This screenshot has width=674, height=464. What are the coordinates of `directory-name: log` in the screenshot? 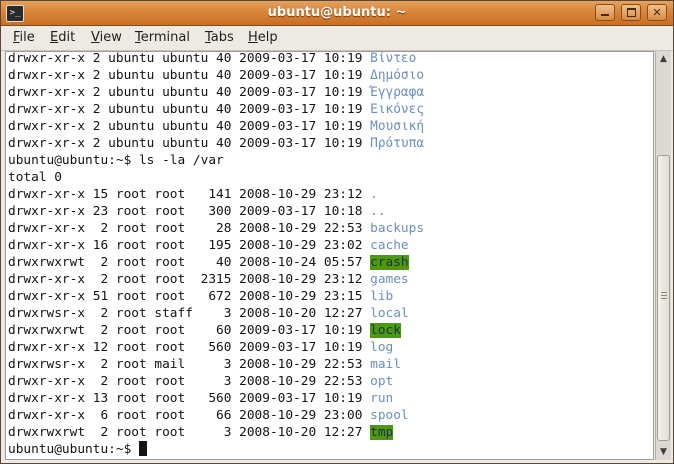 It's located at (382, 347).